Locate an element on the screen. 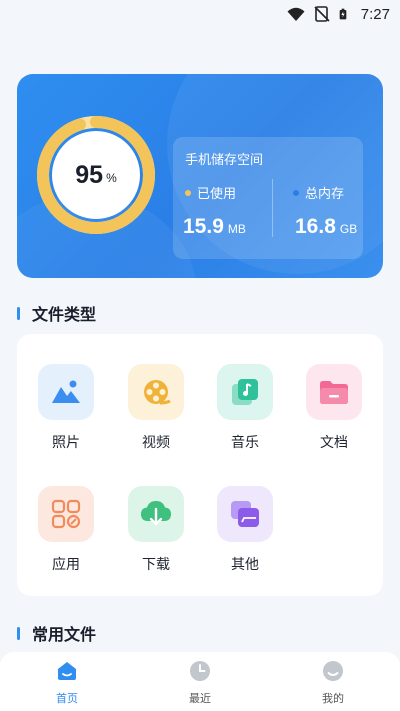 The image size is (400, 711). legend-used: 已使用 is located at coordinates (210, 192).